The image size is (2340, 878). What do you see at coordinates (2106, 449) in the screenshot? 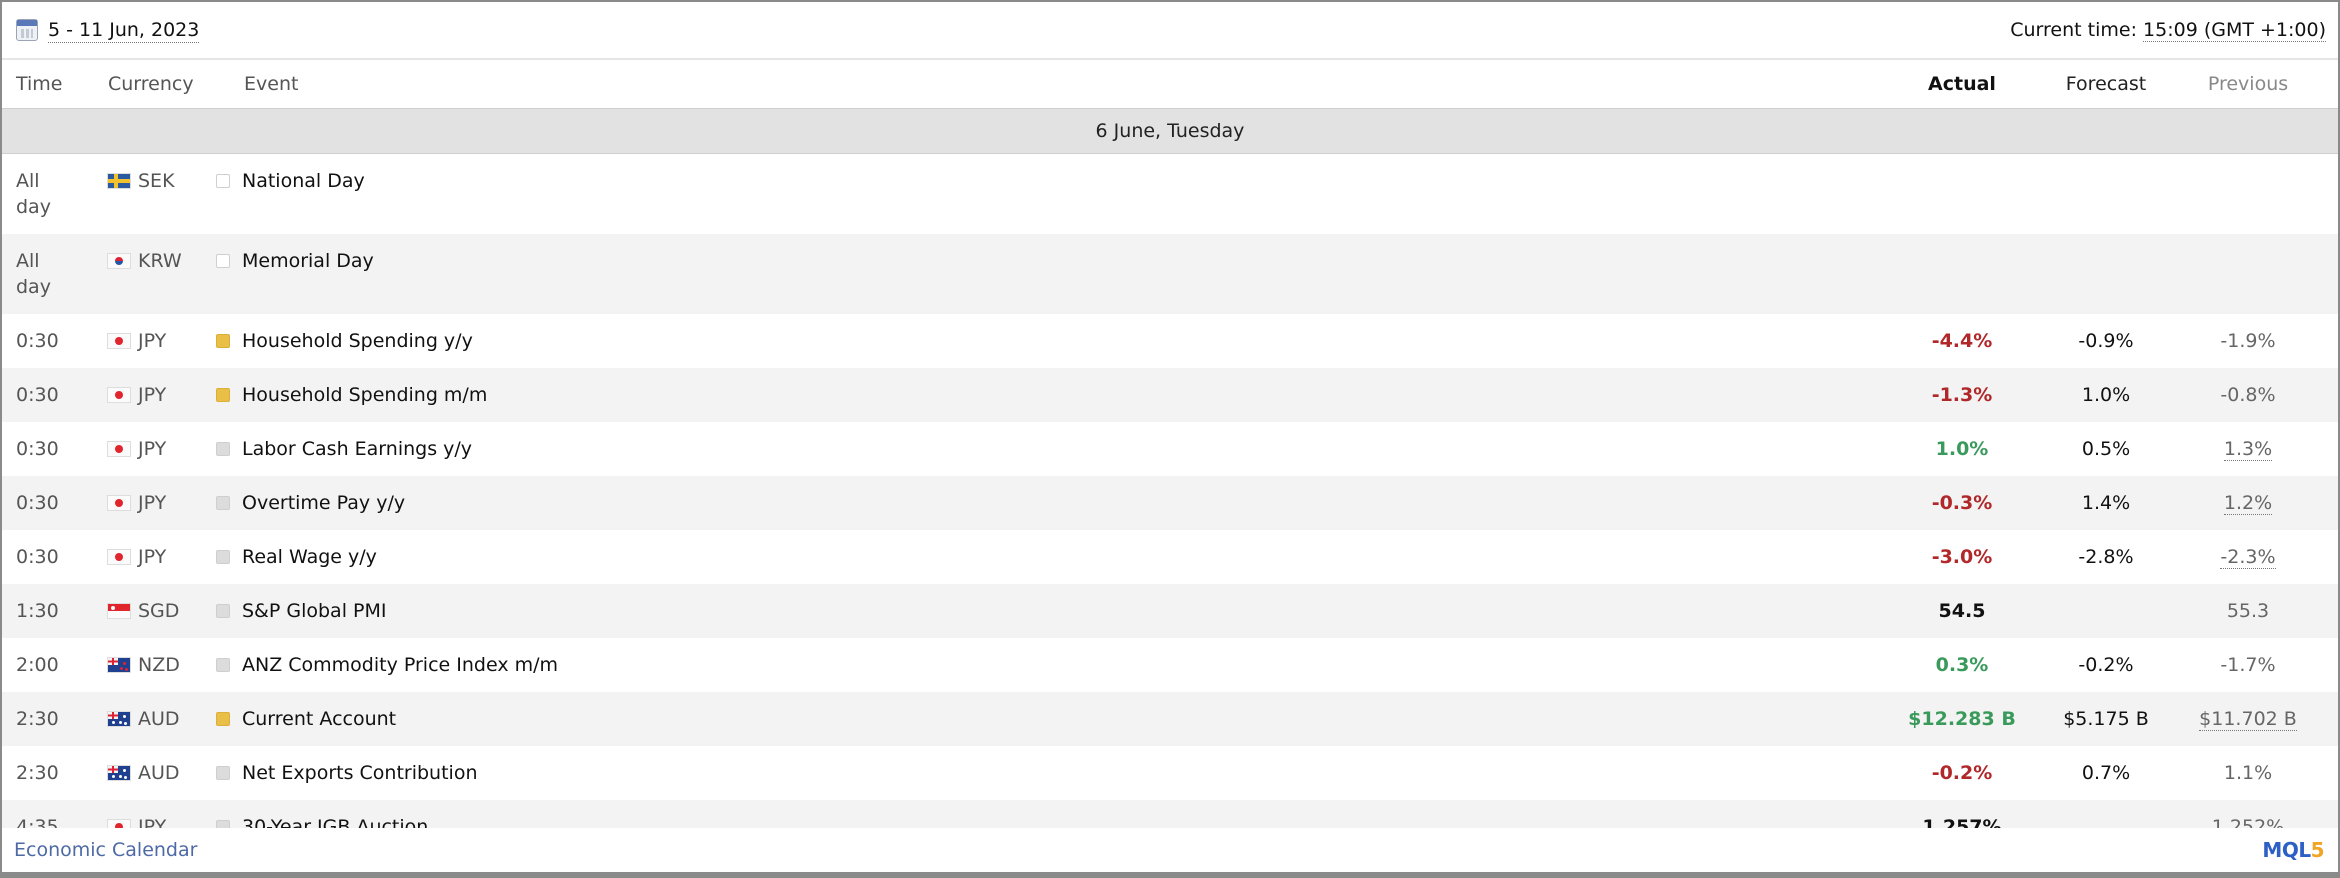
I see `forecast-value: 0.5%` at bounding box center [2106, 449].